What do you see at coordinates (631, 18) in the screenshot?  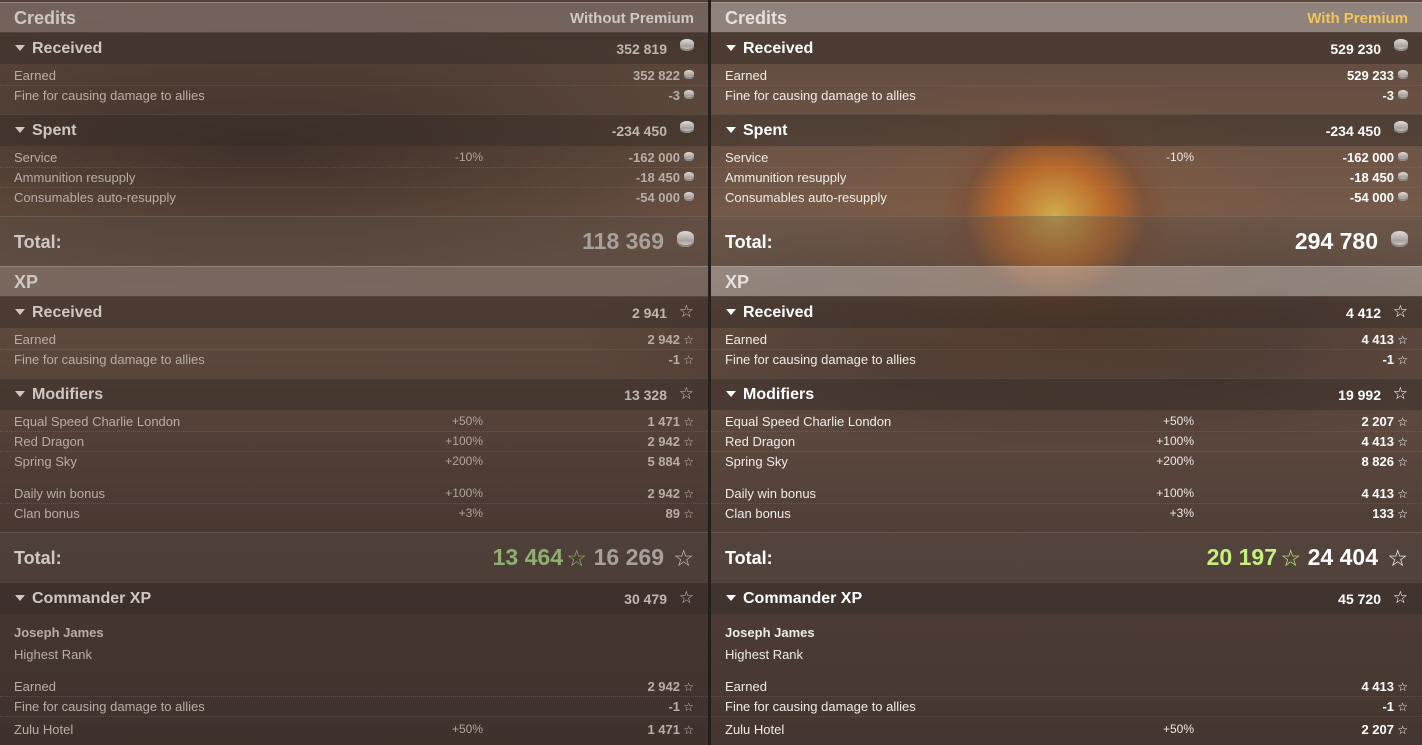 I see `premium-mode-label: Without Premium` at bounding box center [631, 18].